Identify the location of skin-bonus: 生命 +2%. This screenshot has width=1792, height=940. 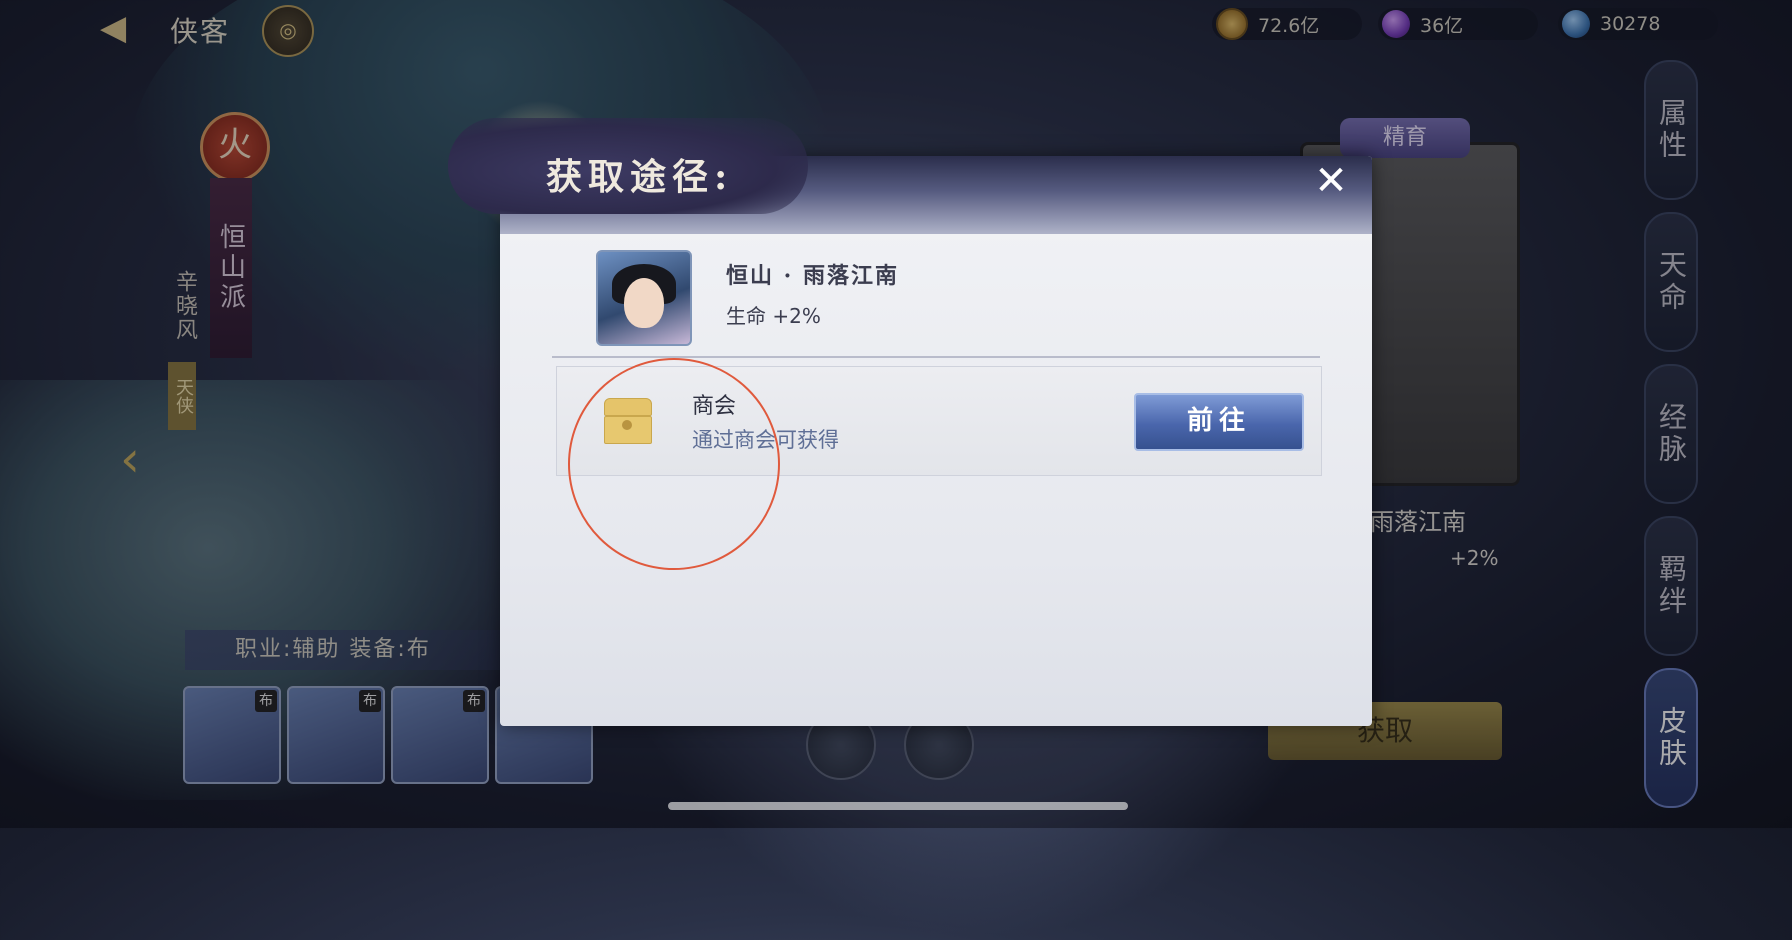
(773, 316).